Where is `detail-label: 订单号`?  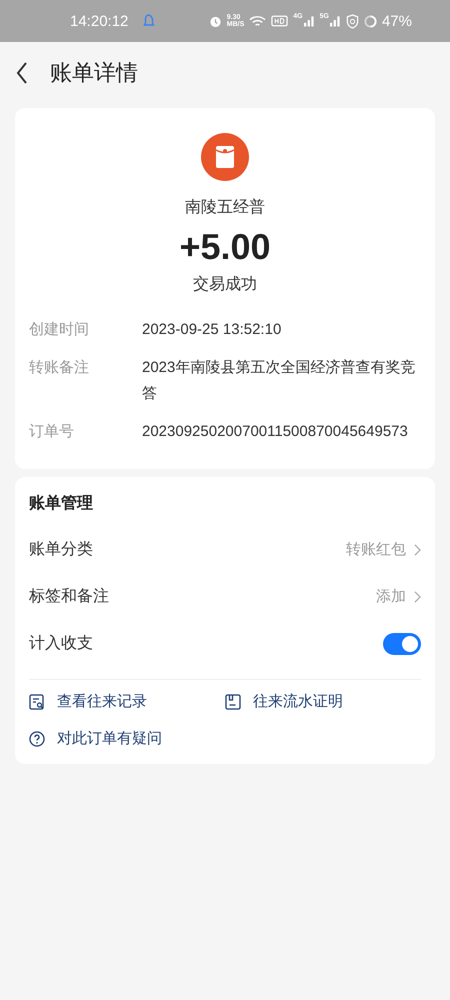 detail-label: 订单号 is located at coordinates (52, 432).